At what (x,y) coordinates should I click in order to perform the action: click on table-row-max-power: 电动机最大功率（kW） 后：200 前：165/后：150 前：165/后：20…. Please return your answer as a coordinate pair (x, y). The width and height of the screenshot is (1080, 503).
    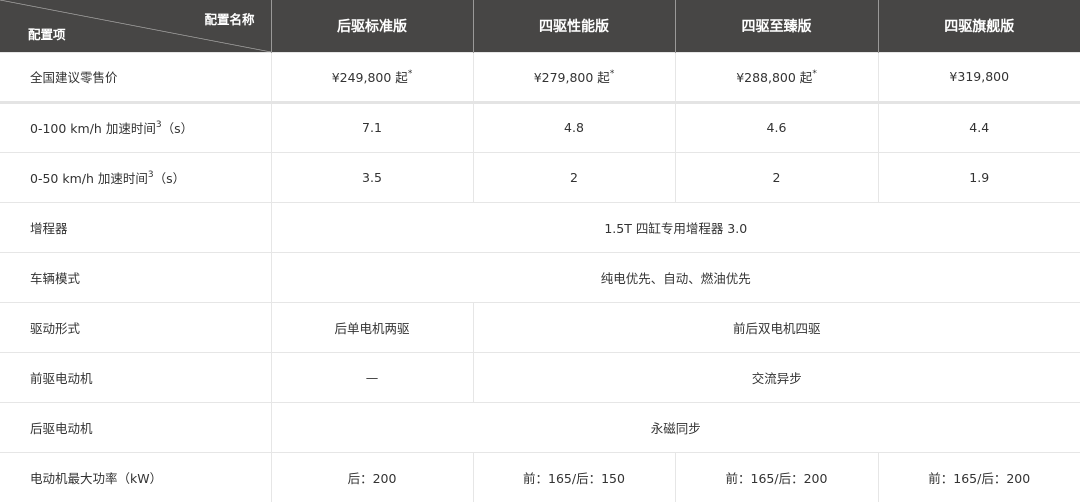
    Looking at the image, I should click on (540, 476).